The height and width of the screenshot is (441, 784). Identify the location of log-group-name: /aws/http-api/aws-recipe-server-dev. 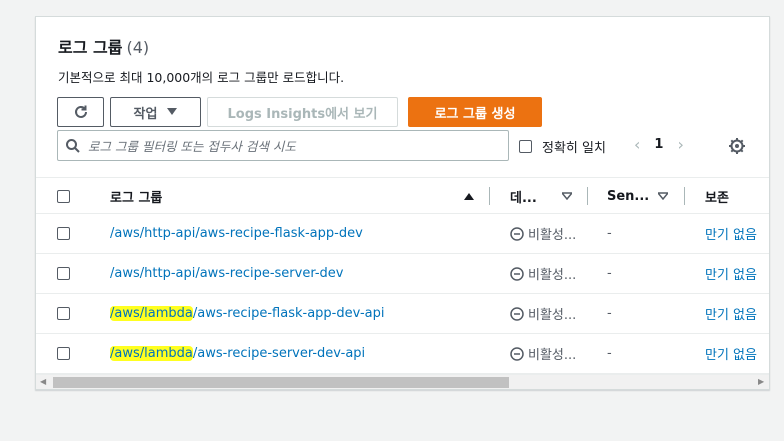
(227, 273).